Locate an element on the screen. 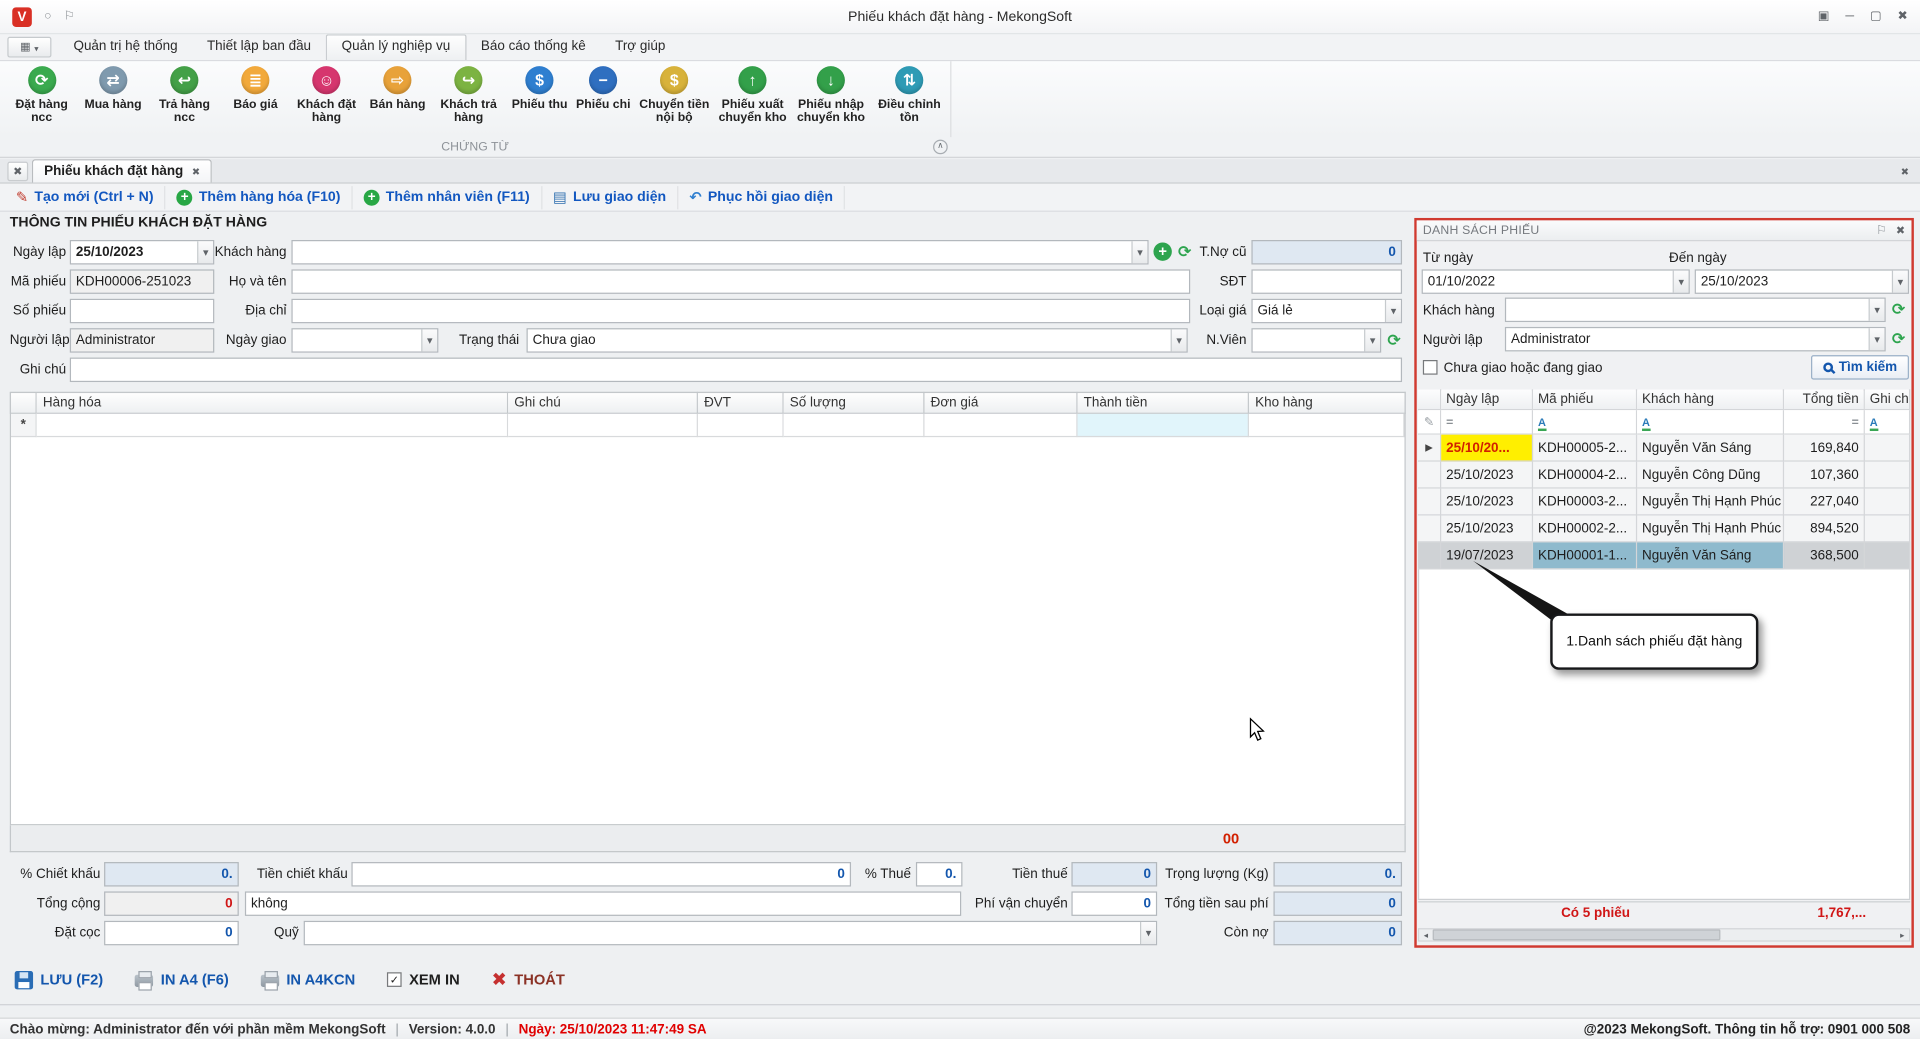  refresh-icon is located at coordinates (1898, 309).